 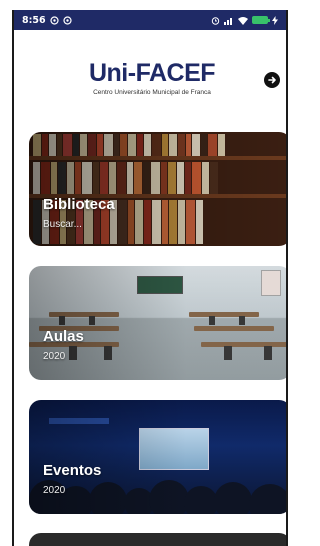 I want to click on signal-icon, so click(x=229, y=20).